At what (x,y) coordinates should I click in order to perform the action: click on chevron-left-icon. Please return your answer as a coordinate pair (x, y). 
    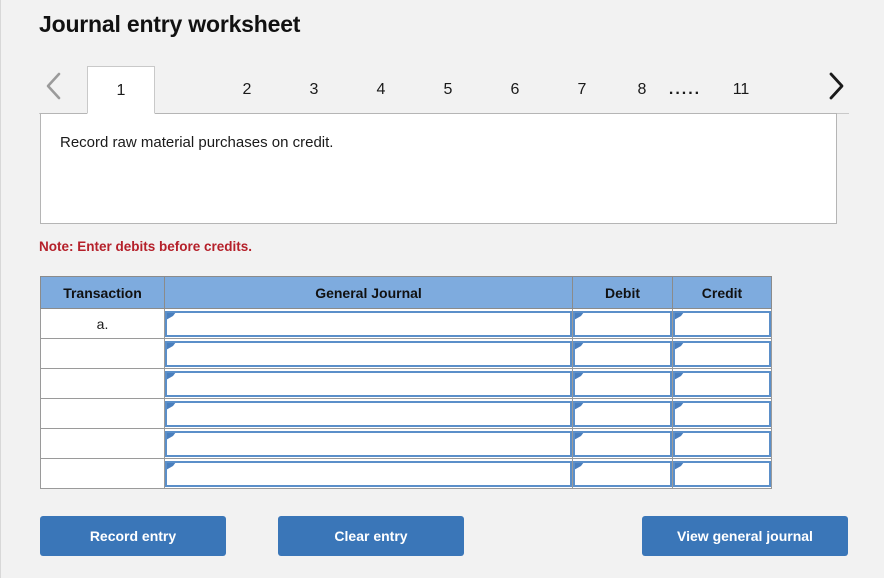
    Looking at the image, I should click on (53, 86).